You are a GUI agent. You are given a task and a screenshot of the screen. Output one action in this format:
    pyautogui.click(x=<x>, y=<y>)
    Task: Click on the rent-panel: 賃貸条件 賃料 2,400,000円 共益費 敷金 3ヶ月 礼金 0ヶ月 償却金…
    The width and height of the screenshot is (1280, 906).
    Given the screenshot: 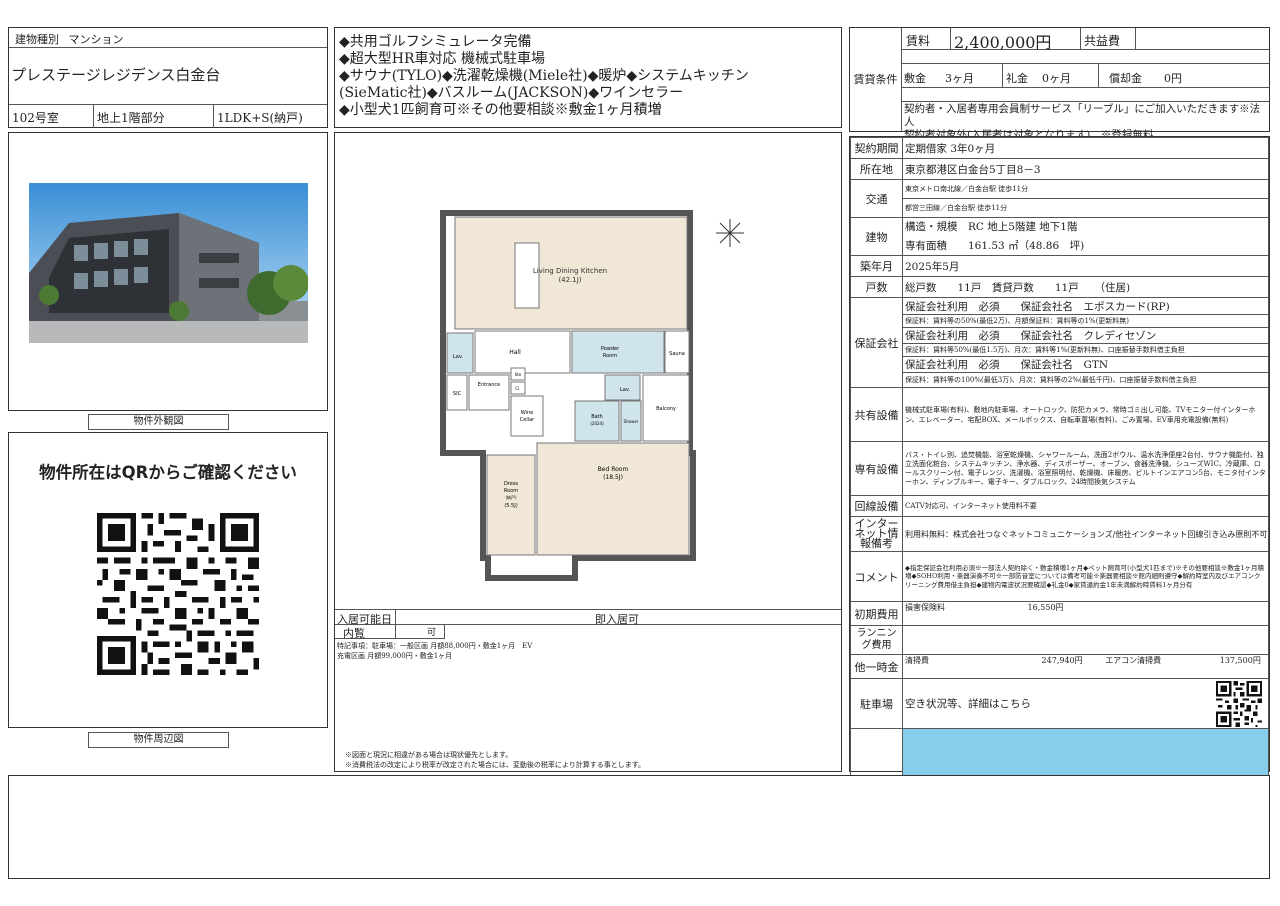 What is the action you would take?
    pyautogui.click(x=1059, y=84)
    